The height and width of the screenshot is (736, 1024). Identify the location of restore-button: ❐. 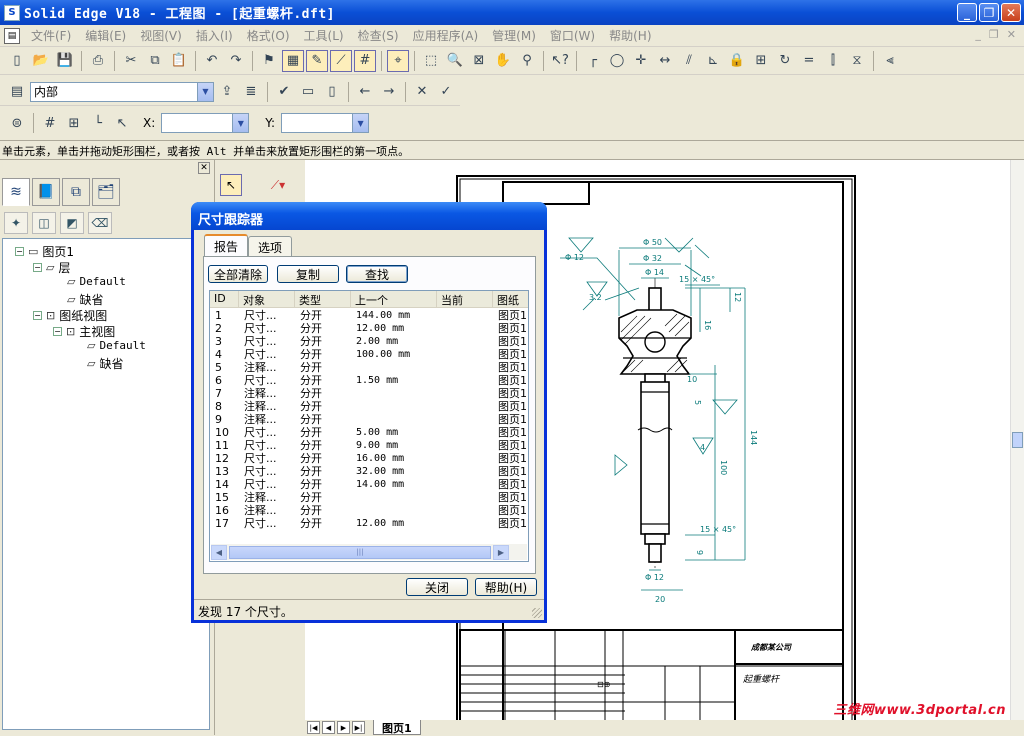
(989, 12).